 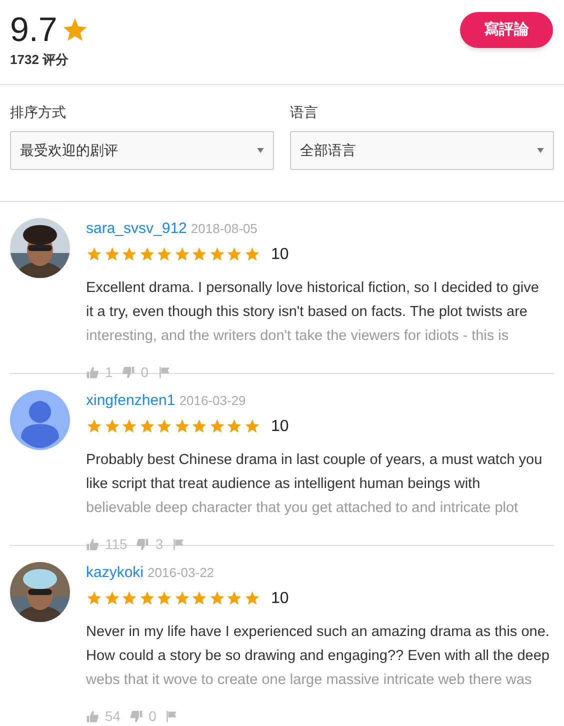 I want to click on rating-score: 9.7, so click(x=34, y=30).